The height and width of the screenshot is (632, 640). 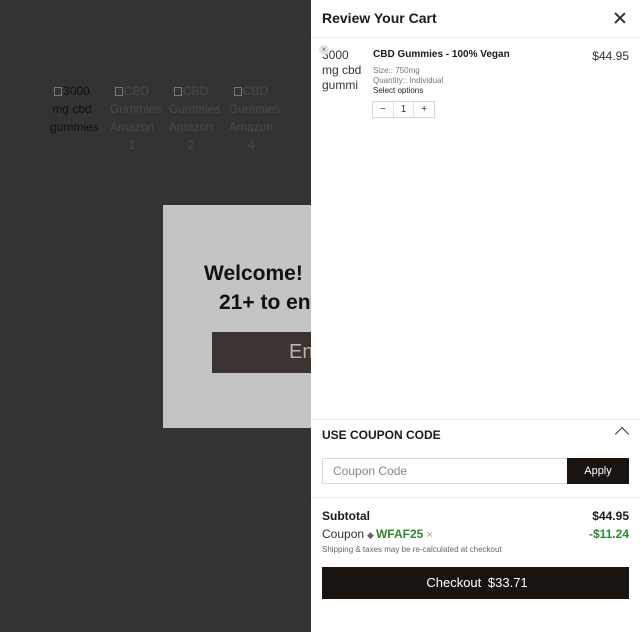 I want to click on chevron-up-icon, so click(x=622, y=434).